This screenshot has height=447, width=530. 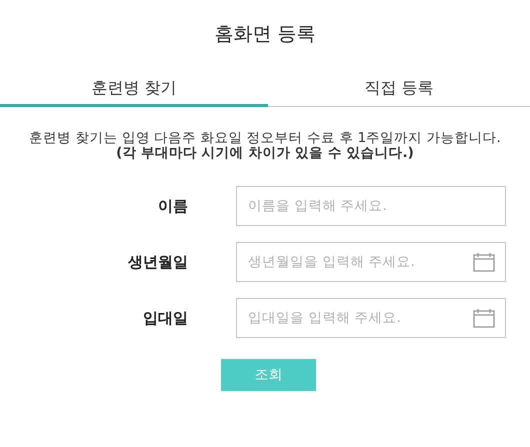 What do you see at coordinates (371, 206) in the screenshot?
I see `input-field: 이름을 입력해 주세요.` at bounding box center [371, 206].